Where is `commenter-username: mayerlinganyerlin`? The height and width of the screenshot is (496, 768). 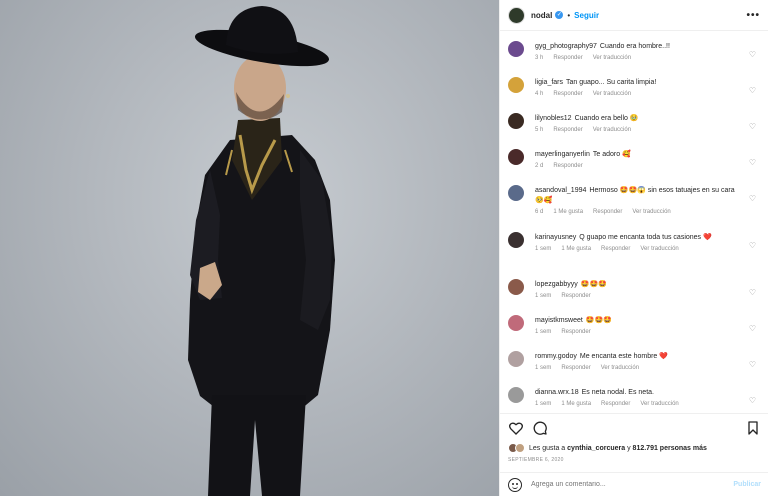 commenter-username: mayerlinganyerlin is located at coordinates (562, 154).